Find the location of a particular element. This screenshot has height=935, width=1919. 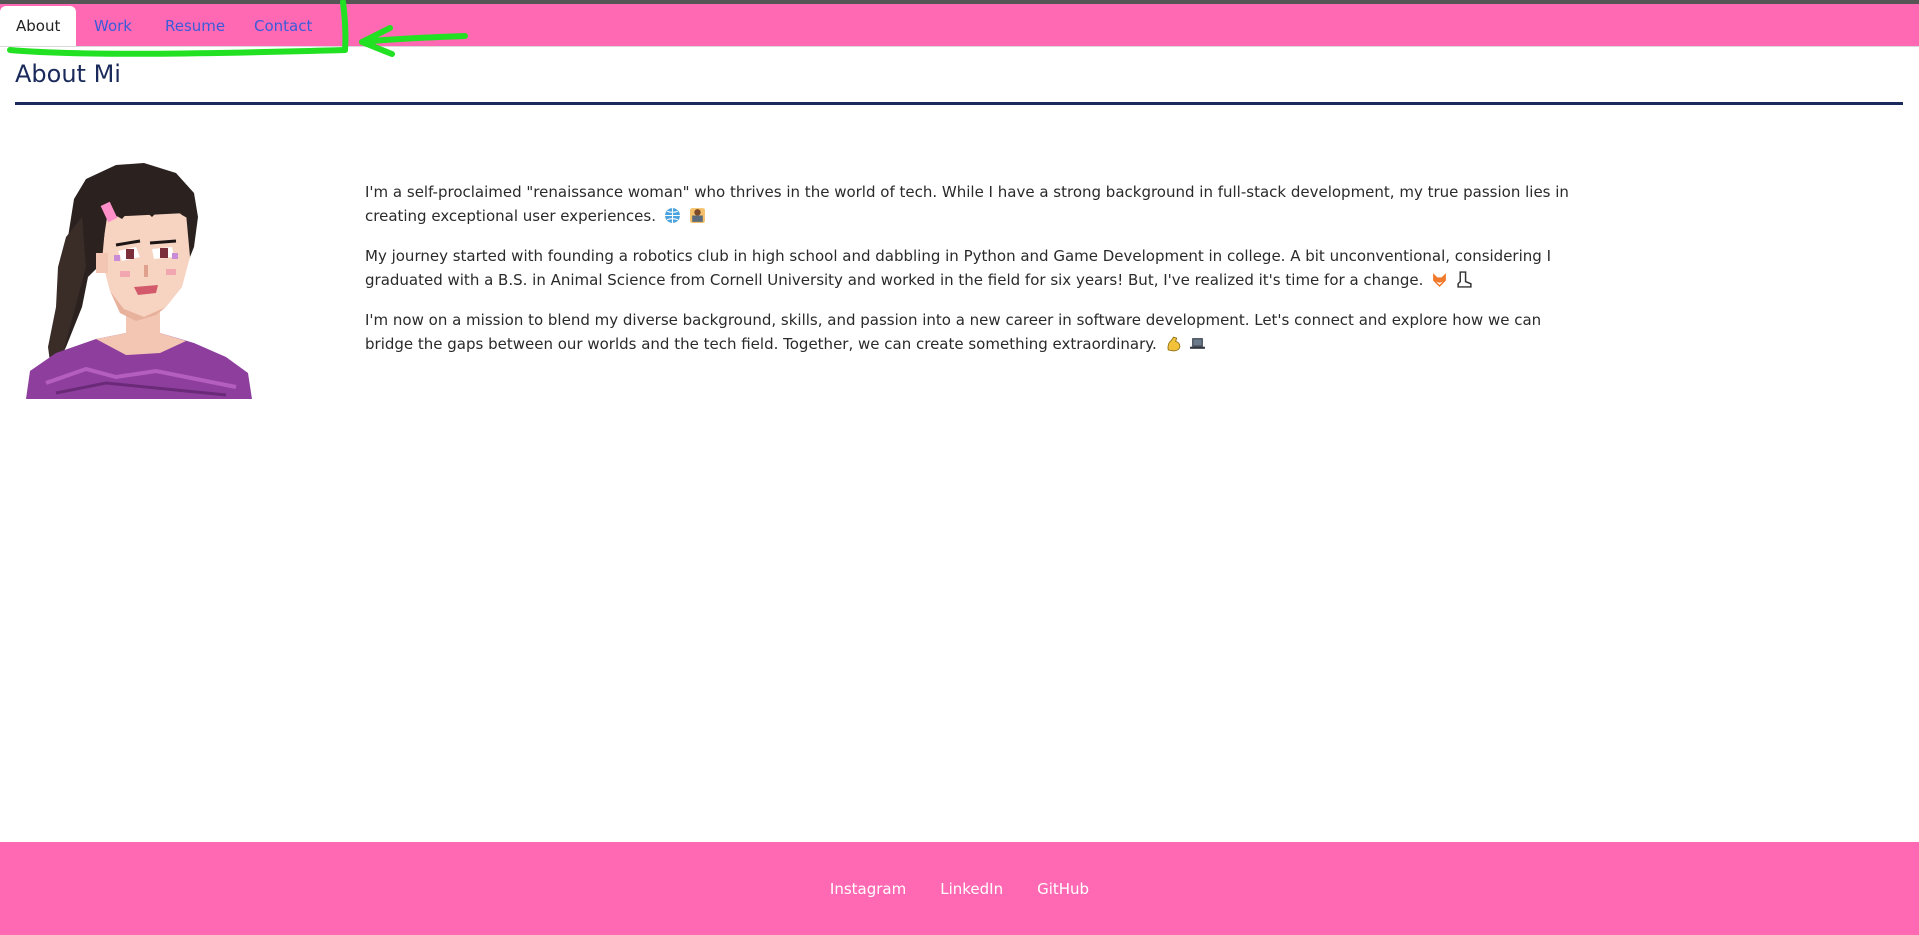

tab-resume: Resume is located at coordinates (195, 26).